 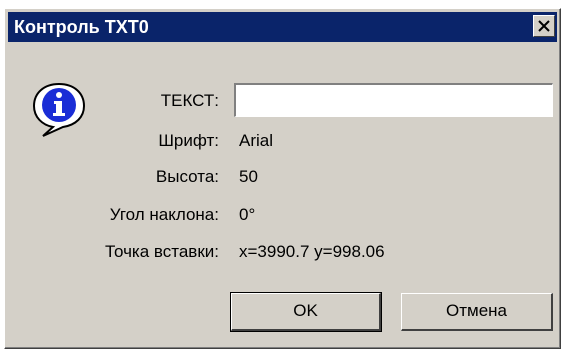 What do you see at coordinates (306, 312) in the screenshot?
I see `ok-button: OK` at bounding box center [306, 312].